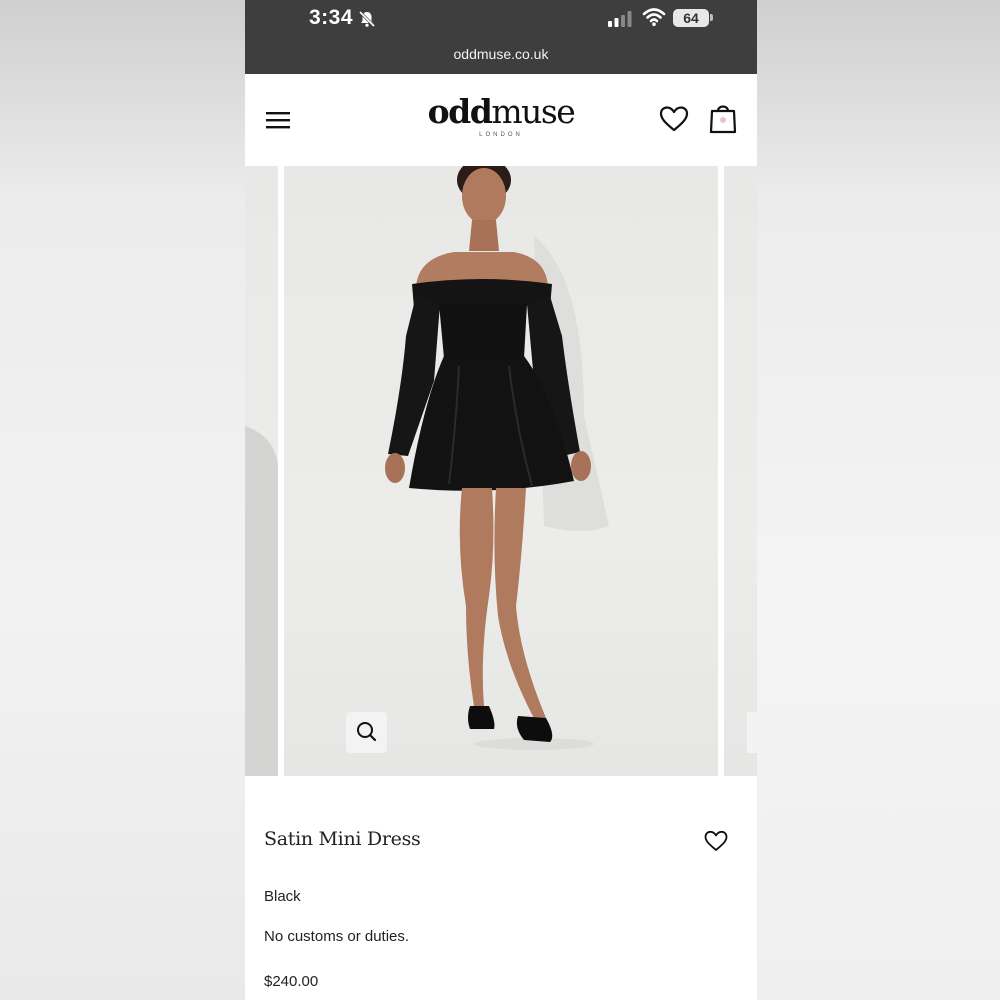 This screenshot has width=1000, height=1000. Describe the element at coordinates (278, 120) in the screenshot. I see `menu-icon` at that location.